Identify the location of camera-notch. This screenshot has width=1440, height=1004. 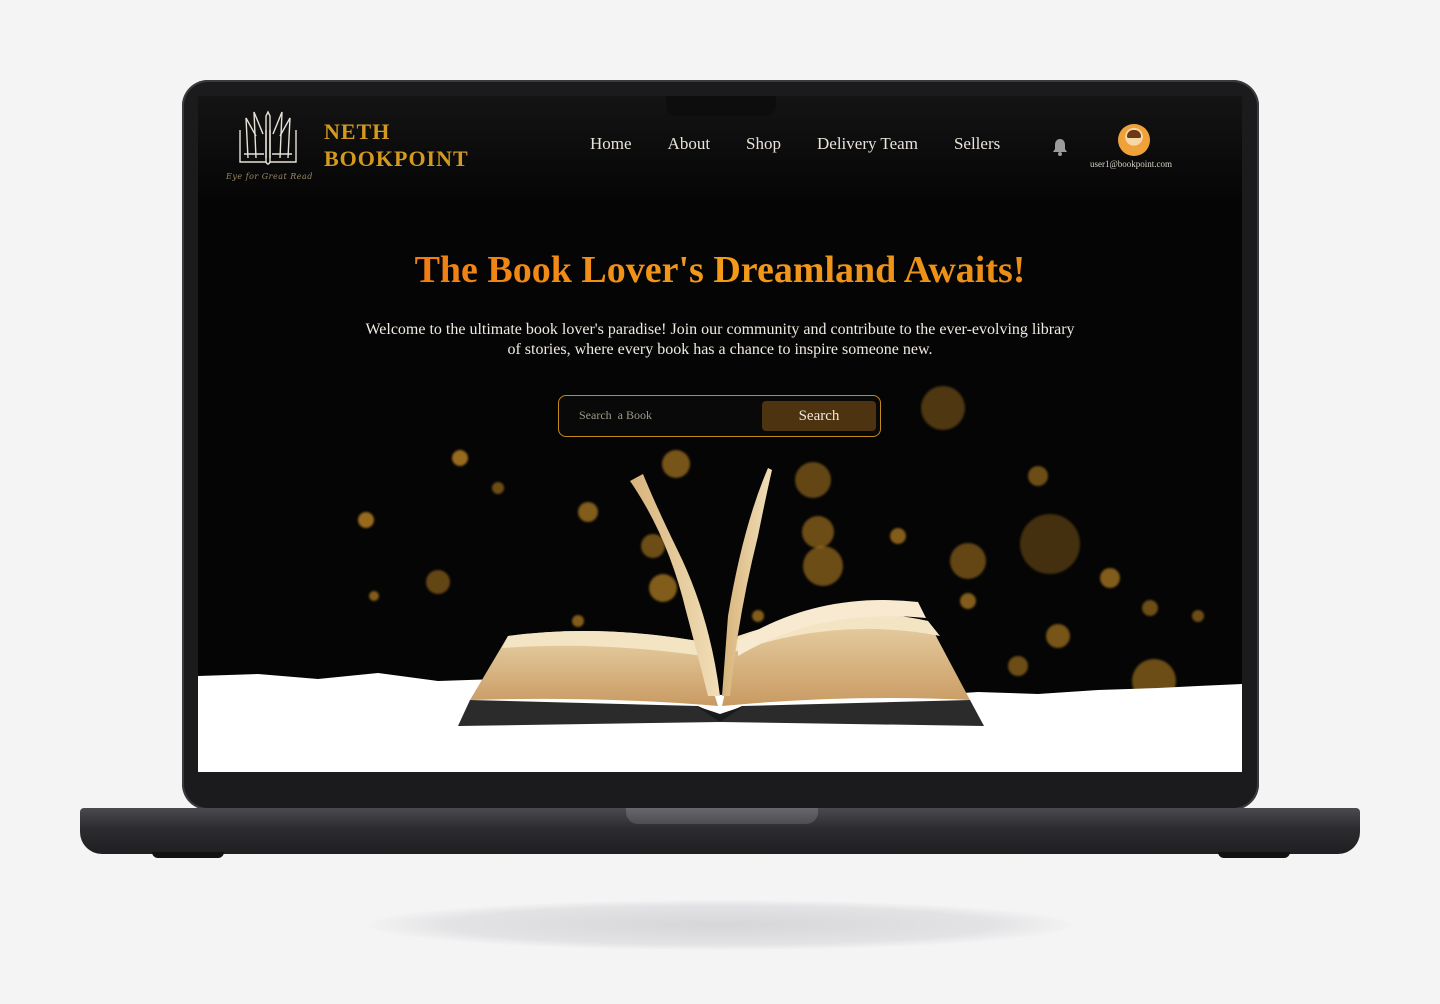
(721, 106).